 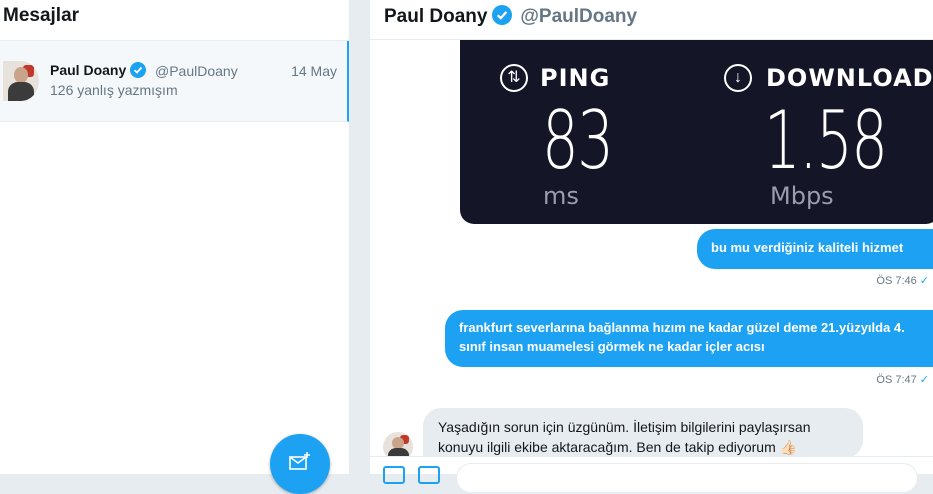 What do you see at coordinates (394, 475) in the screenshot?
I see `media-button` at bounding box center [394, 475].